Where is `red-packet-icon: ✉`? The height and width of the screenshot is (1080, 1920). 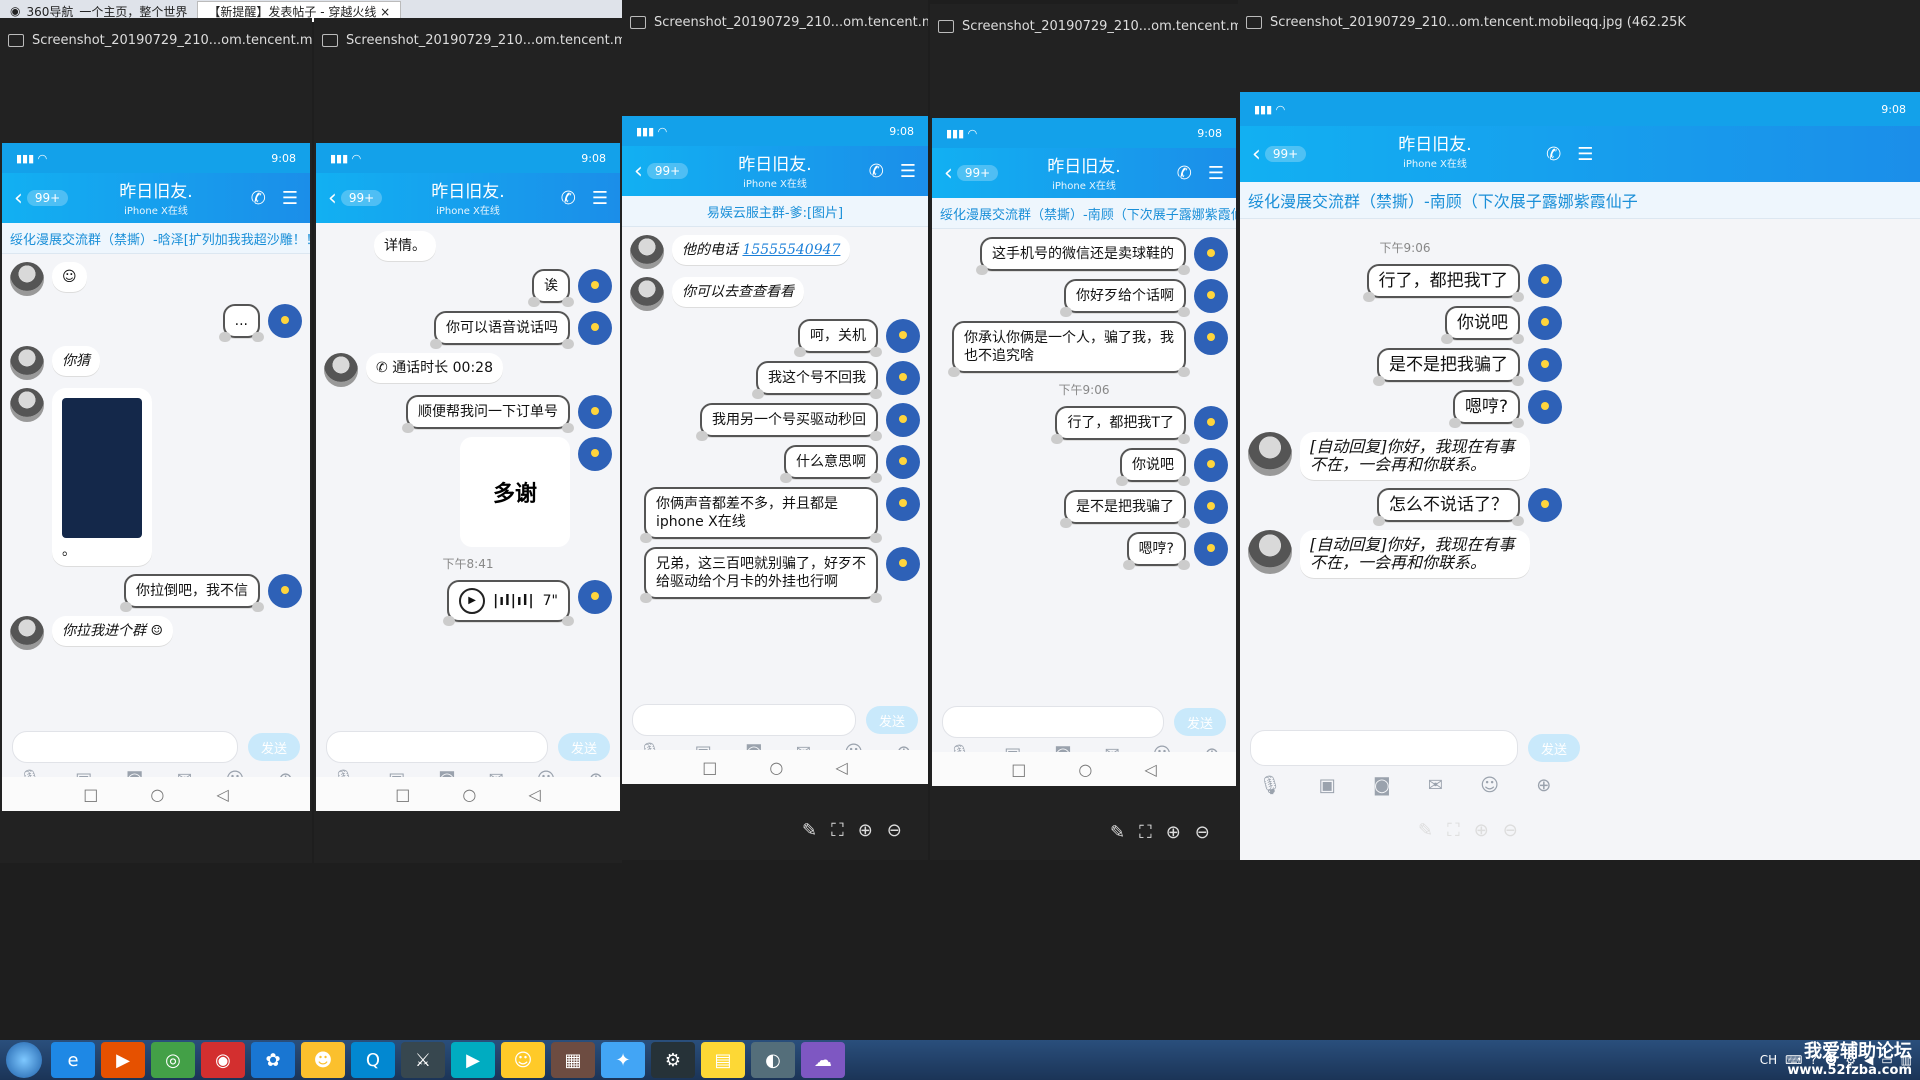
red-packet-icon: ✉ is located at coordinates (1435, 785).